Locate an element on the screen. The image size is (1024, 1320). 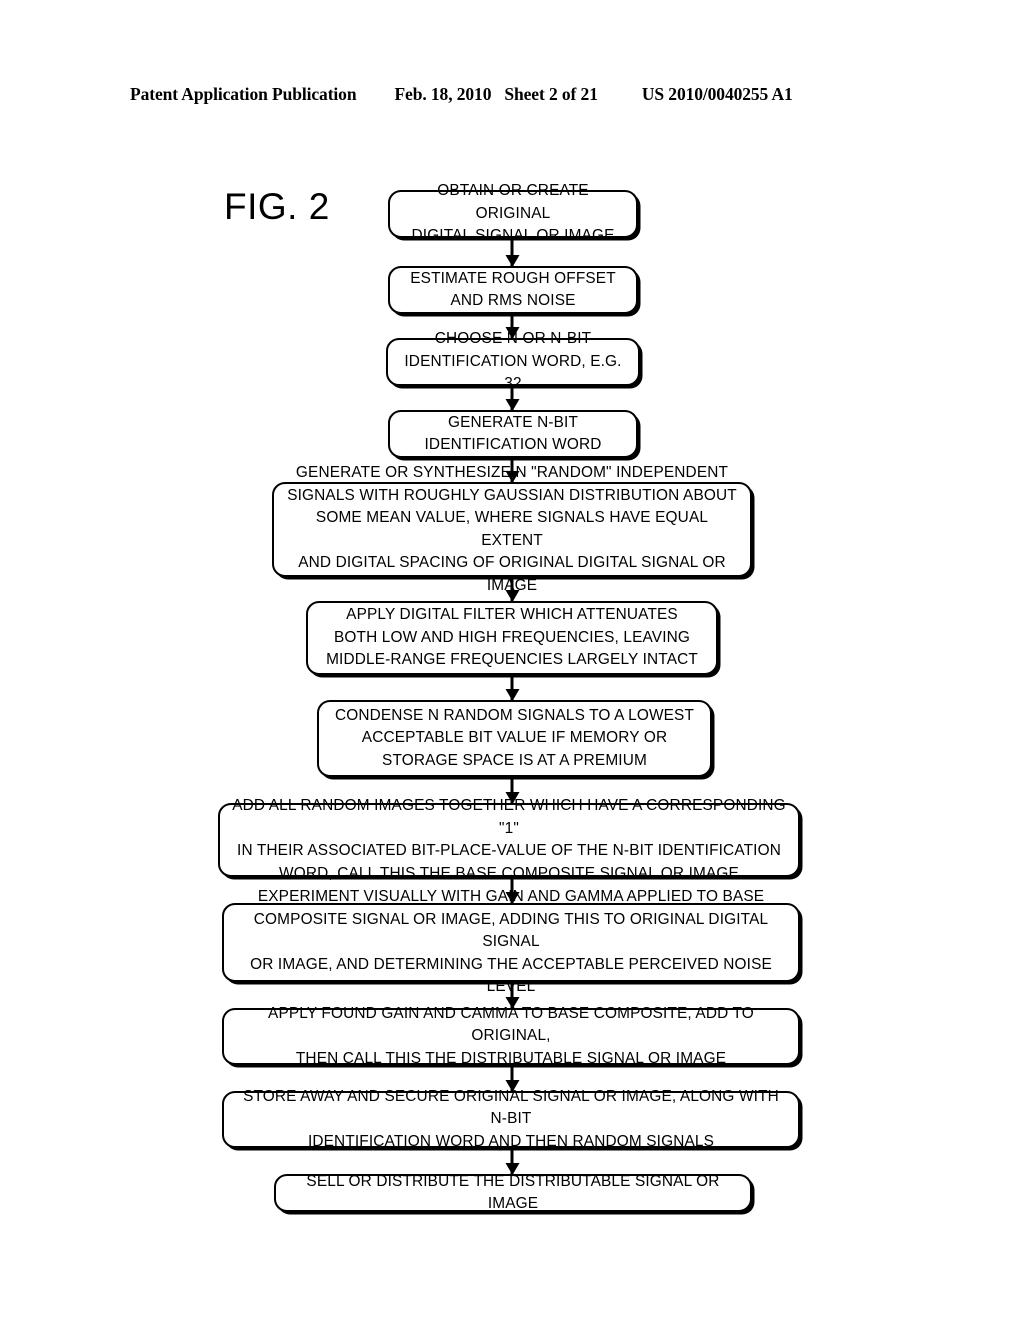
flowchart-node-text: GENERATE N-BIT IDENTIFICATION WORD is located at coordinates (513, 433).